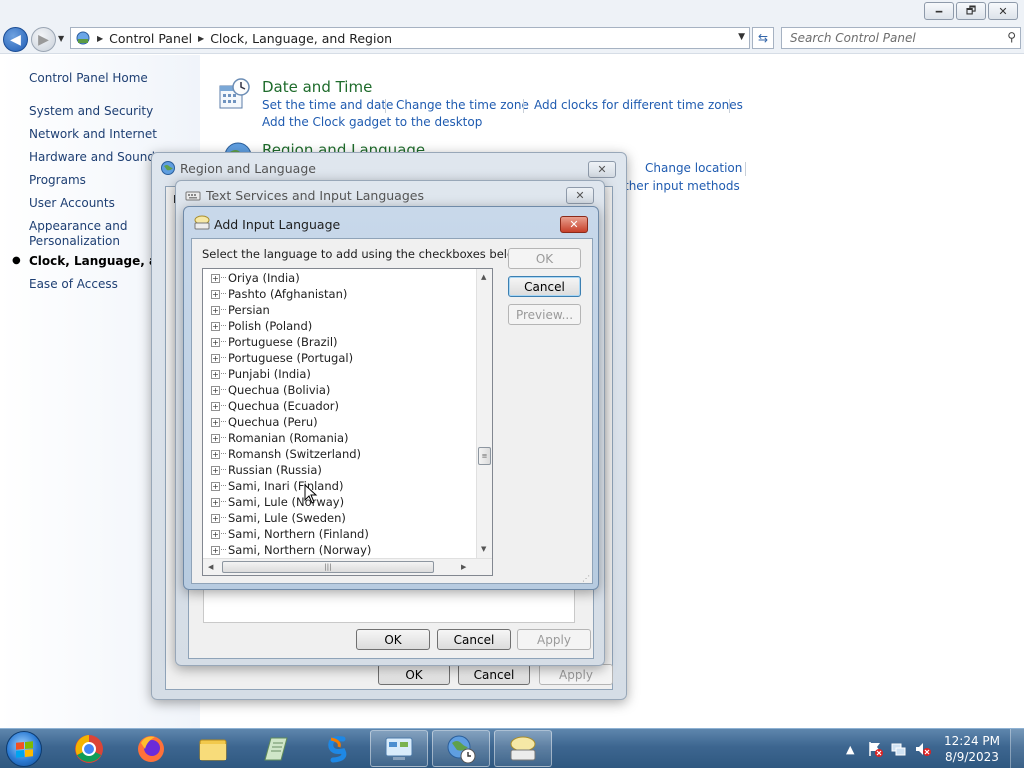  Describe the element at coordinates (57, 180) in the screenshot. I see `nav-programs: Programs` at that location.